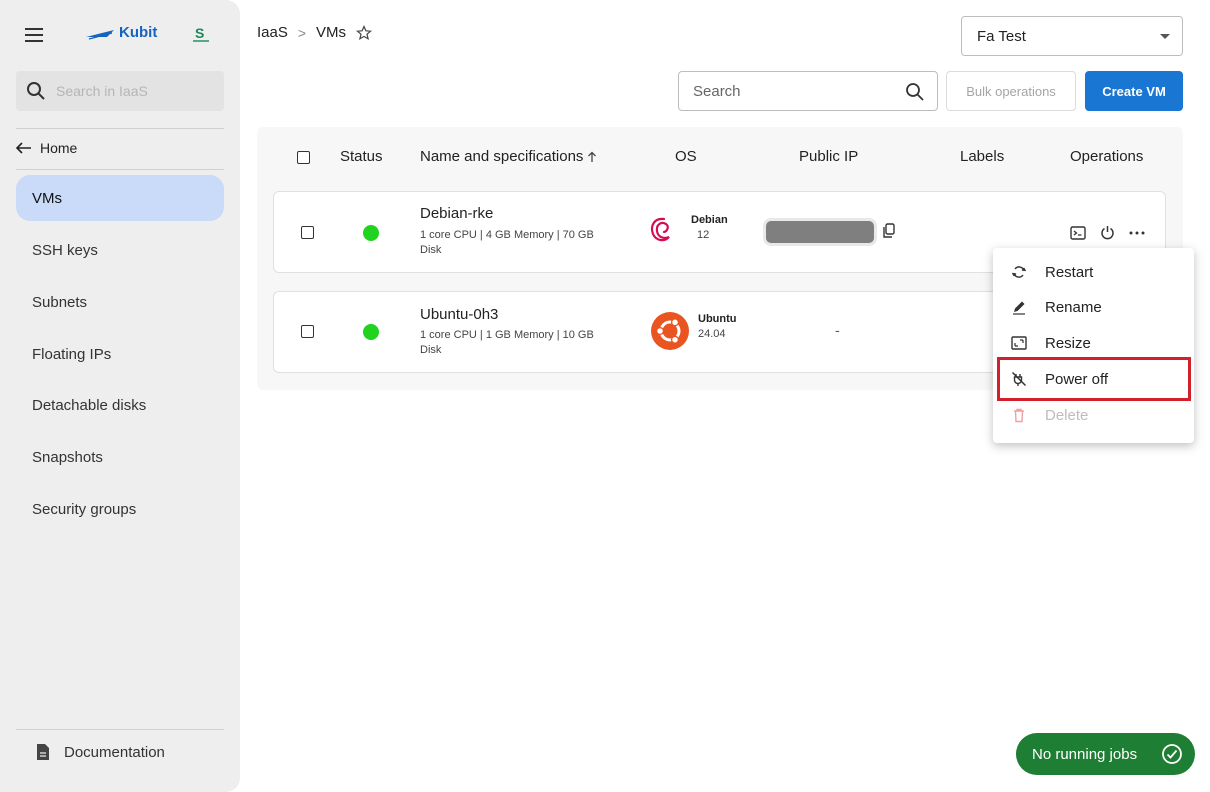 This screenshot has height=792, width=1210. I want to click on sidebar-item-detachable-disks: Detachable disks, so click(120, 405).